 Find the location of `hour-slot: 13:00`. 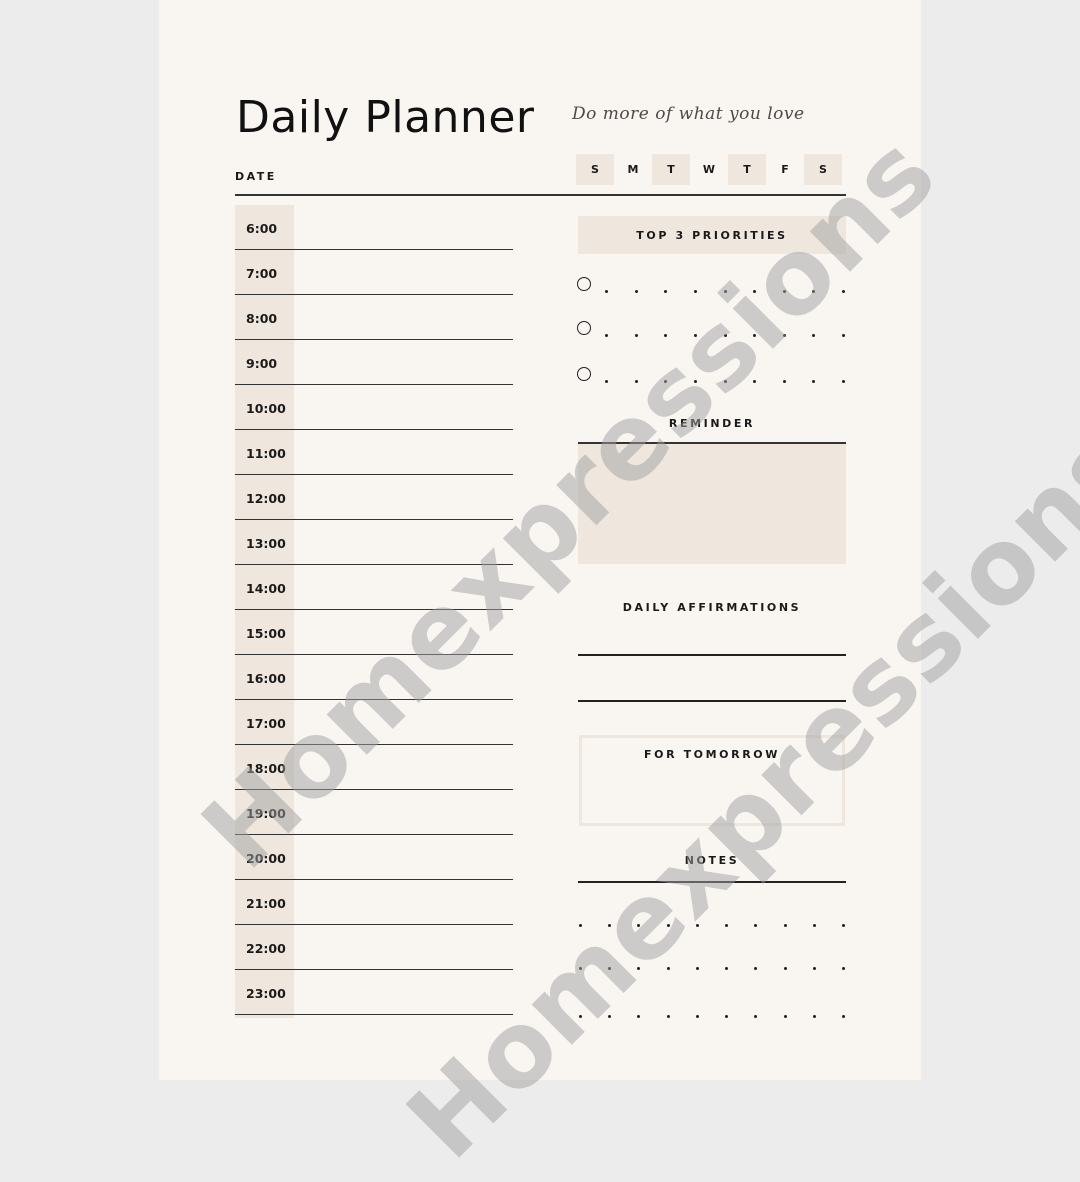

hour-slot: 13:00 is located at coordinates (374, 542).